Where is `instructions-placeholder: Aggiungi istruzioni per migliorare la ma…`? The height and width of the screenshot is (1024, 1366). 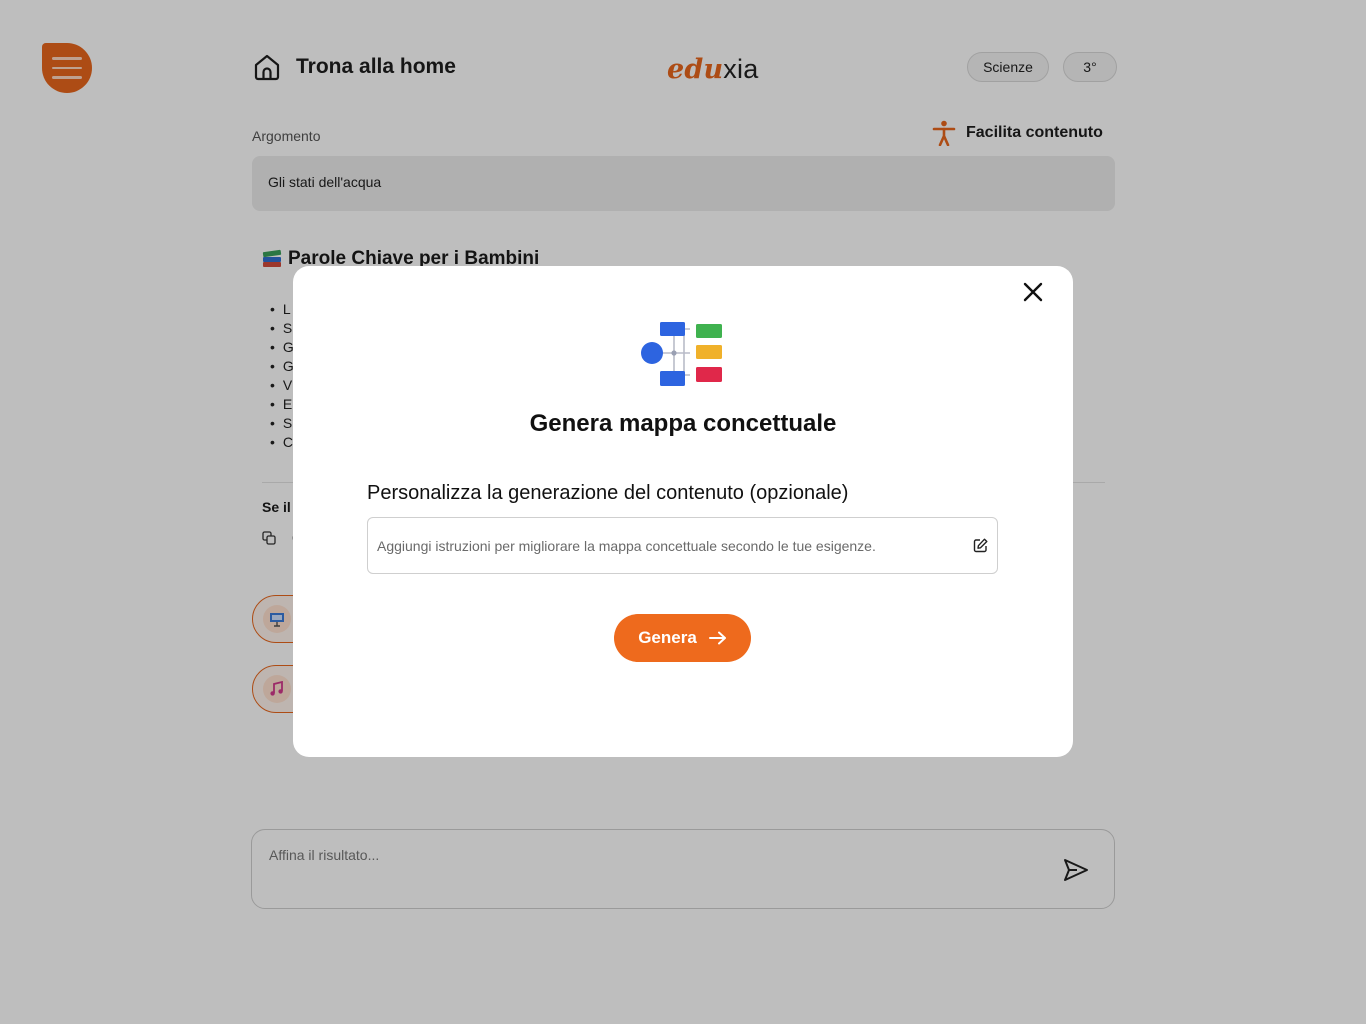 instructions-placeholder: Aggiungi istruzioni per migliorare la ma… is located at coordinates (626, 546).